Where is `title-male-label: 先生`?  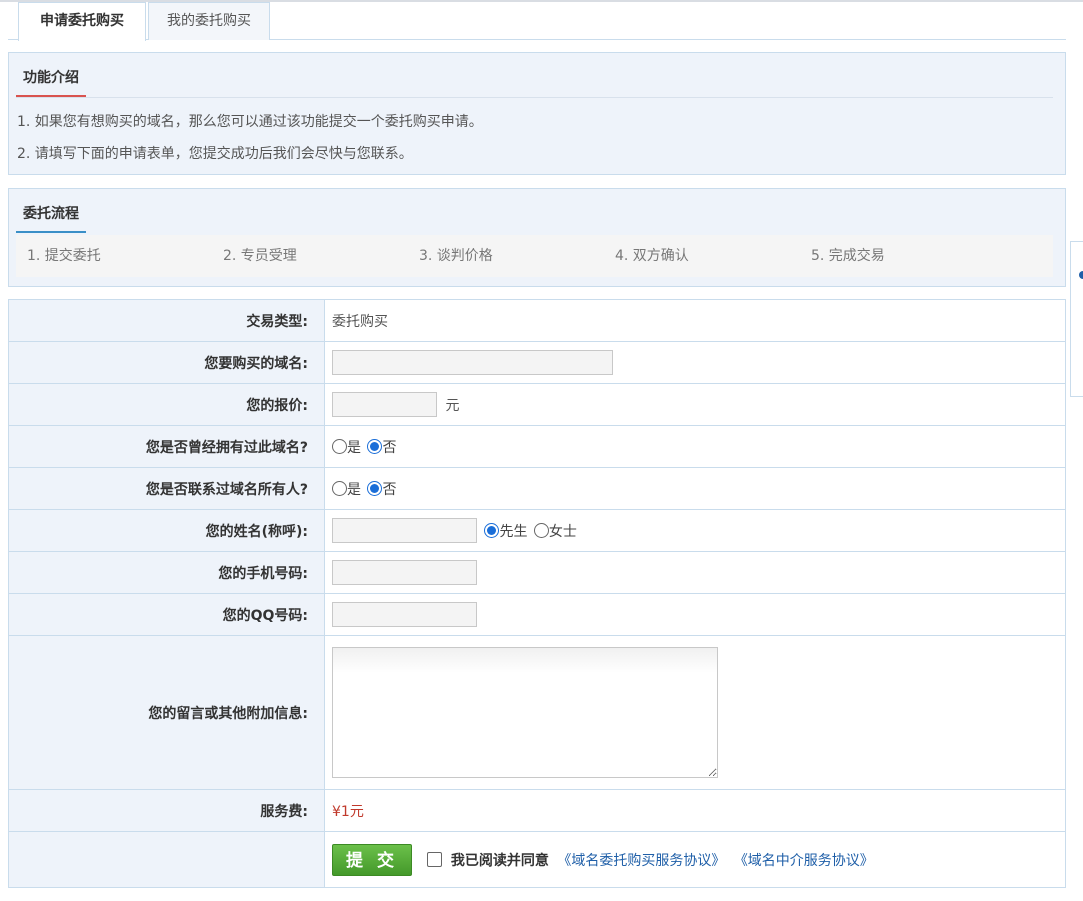 title-male-label: 先生 is located at coordinates (513, 532).